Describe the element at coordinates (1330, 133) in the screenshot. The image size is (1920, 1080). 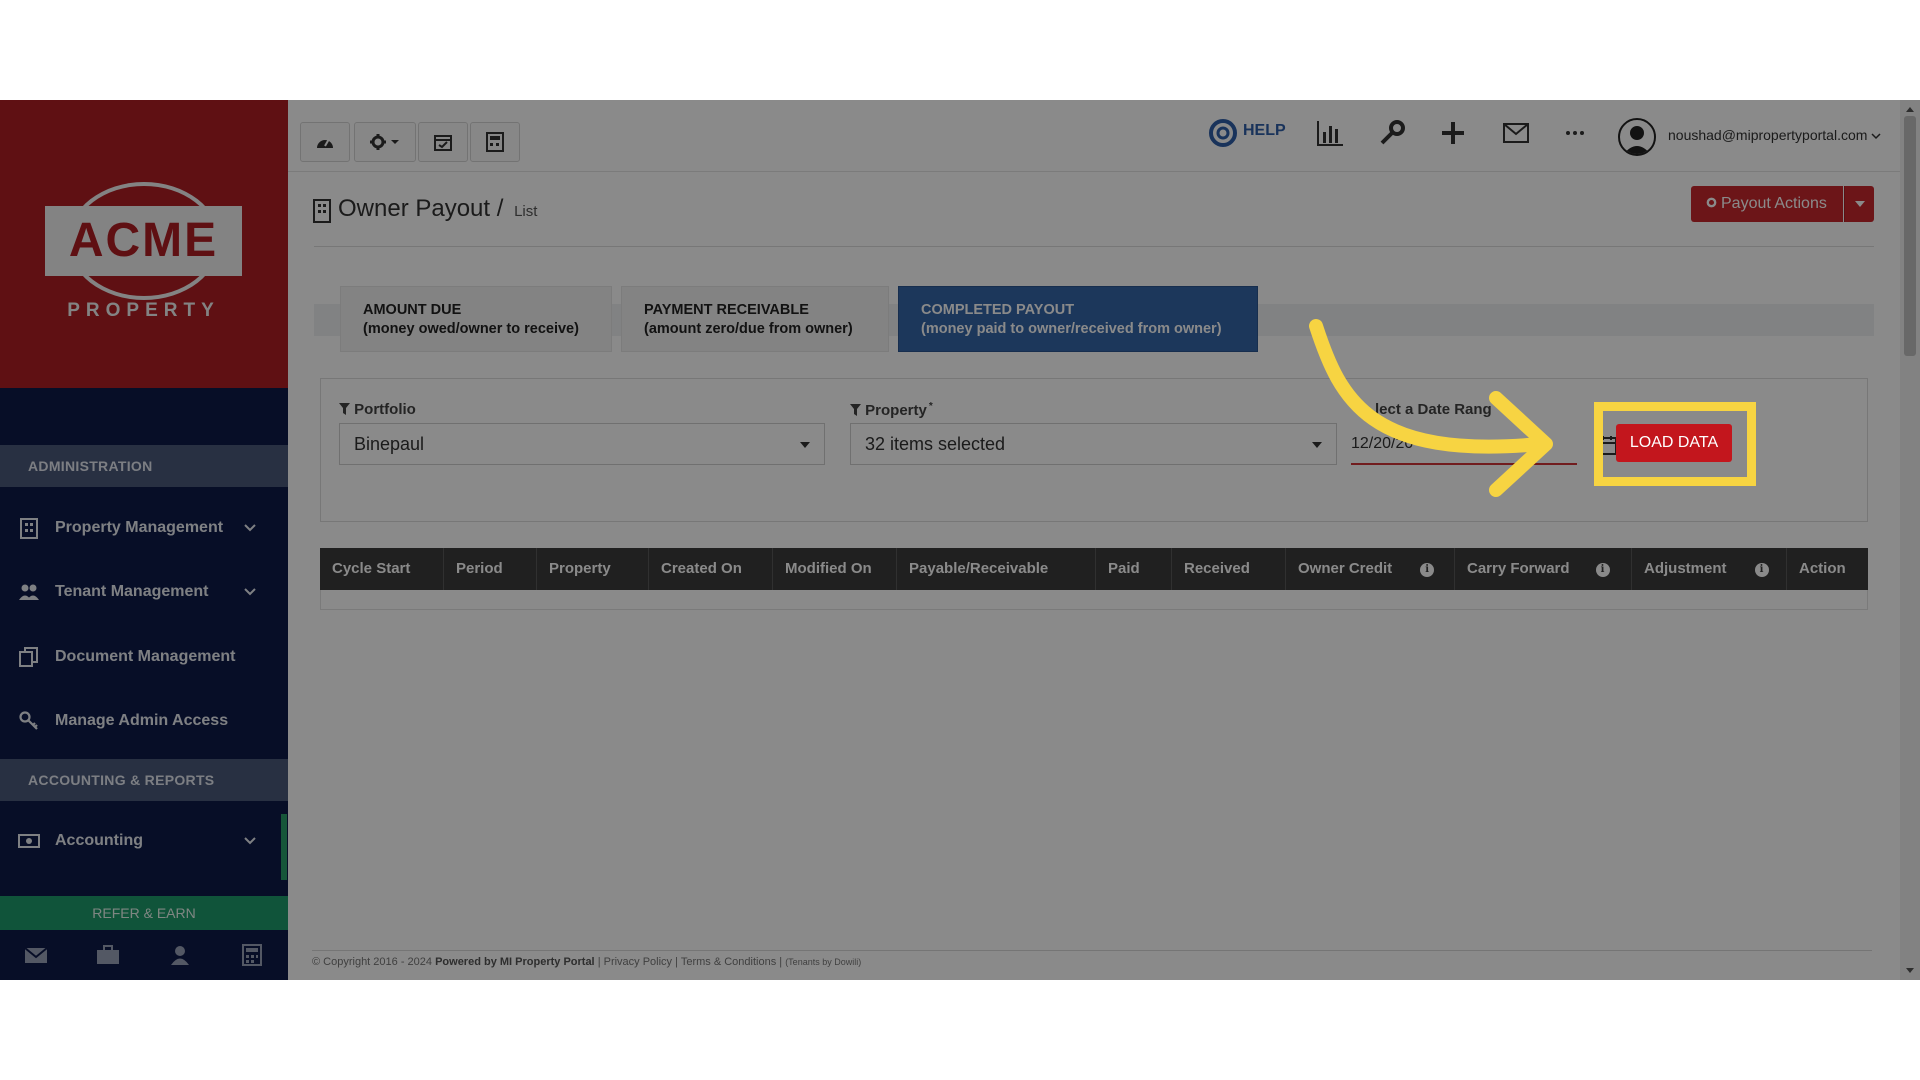
I see `bar-chart-icon` at that location.